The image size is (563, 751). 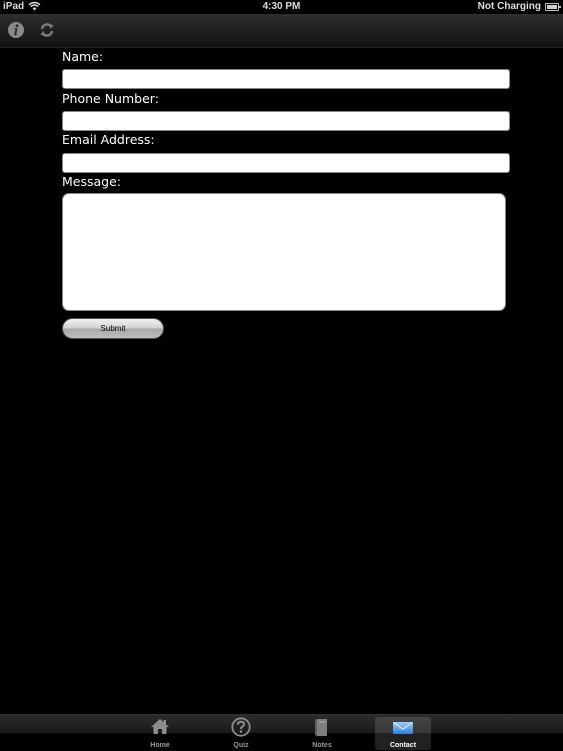 What do you see at coordinates (286, 121) in the screenshot?
I see `phone-field` at bounding box center [286, 121].